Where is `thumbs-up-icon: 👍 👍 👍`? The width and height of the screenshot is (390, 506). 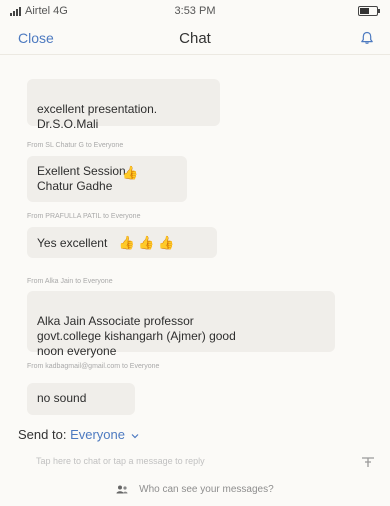 thumbs-up-icon: 👍 👍 👍 is located at coordinates (146, 242).